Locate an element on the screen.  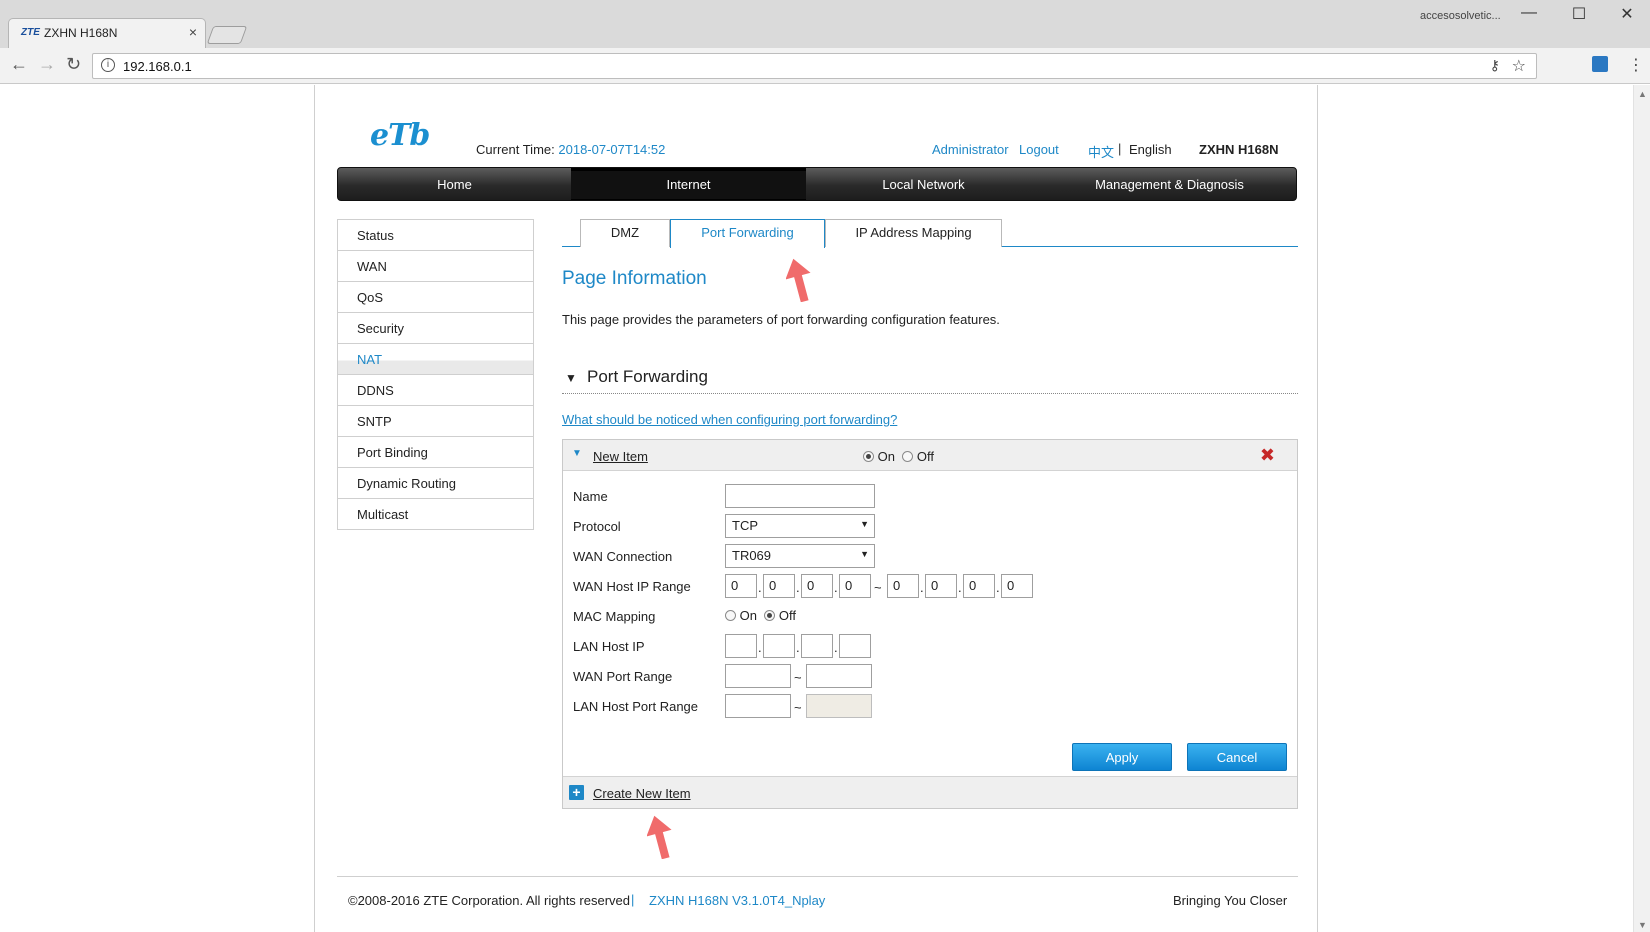
wan-ip-end-octet-4: 0 is located at coordinates (1017, 586).